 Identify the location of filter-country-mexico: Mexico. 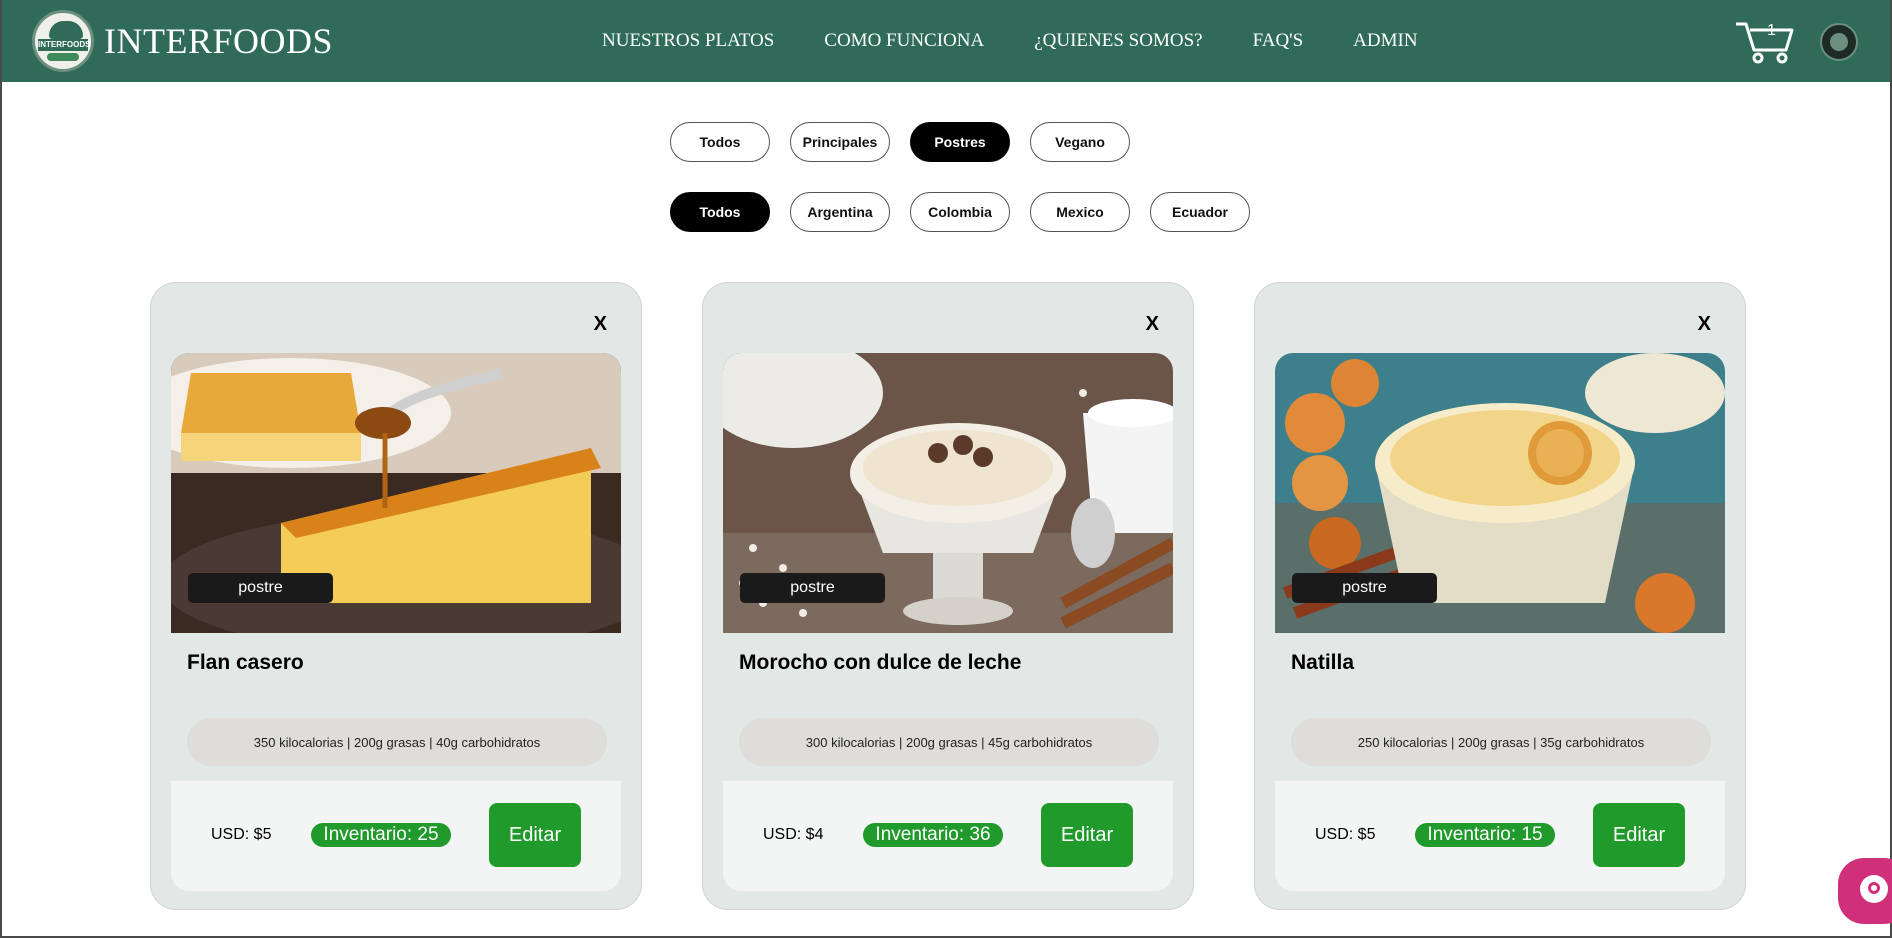
(1080, 212).